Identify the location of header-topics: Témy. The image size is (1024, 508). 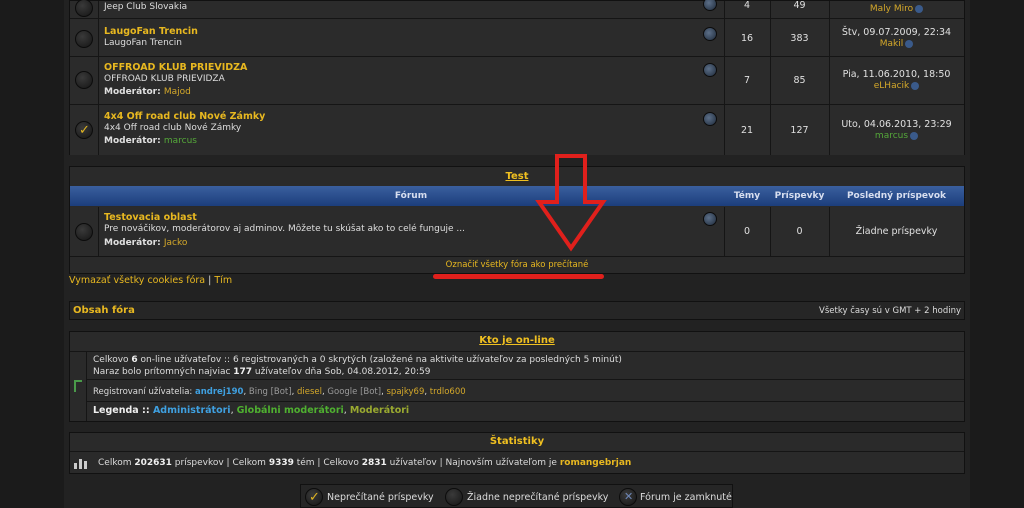
(747, 196).